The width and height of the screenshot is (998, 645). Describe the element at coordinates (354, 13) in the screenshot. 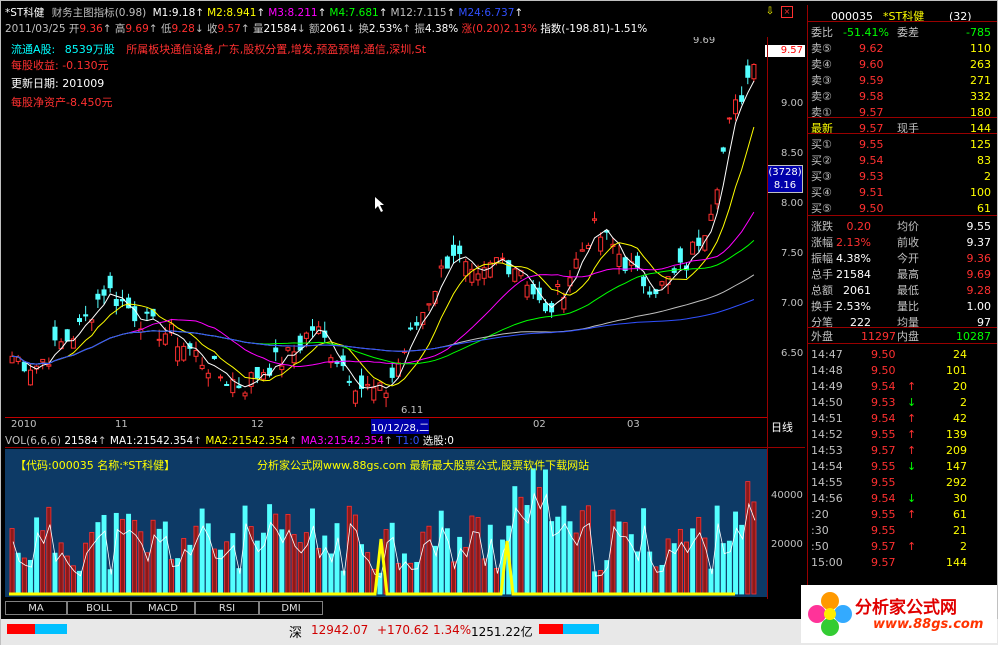

I see `ma-legend-item: M4:7.681` at that location.